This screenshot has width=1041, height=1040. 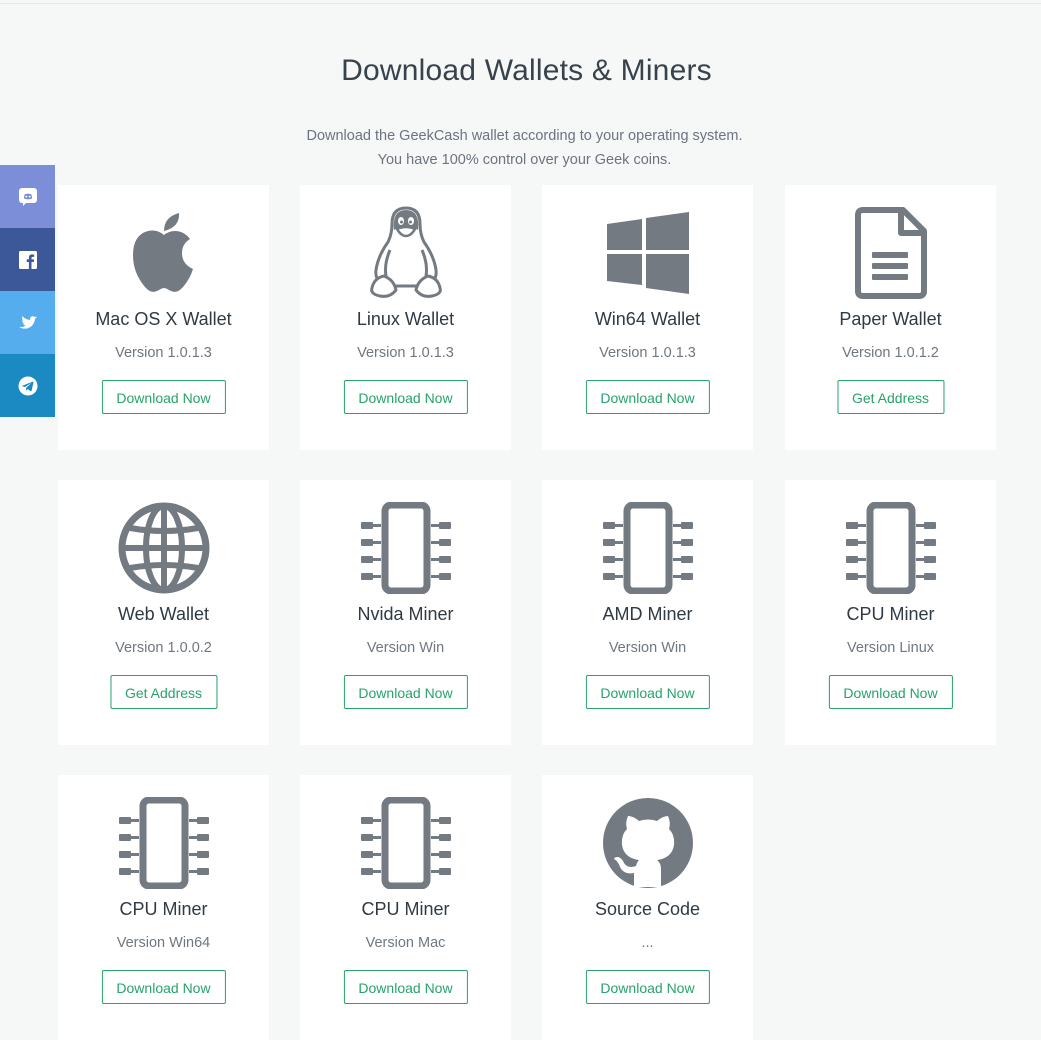 I want to click on social-share-bar, so click(x=27, y=291).